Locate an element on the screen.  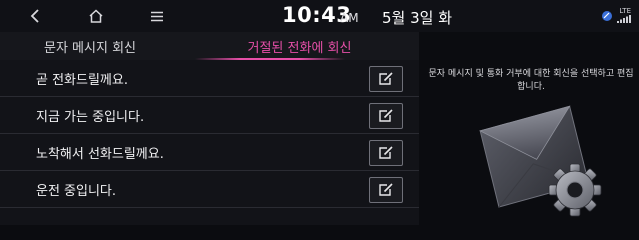
home-icon is located at coordinates (96, 16).